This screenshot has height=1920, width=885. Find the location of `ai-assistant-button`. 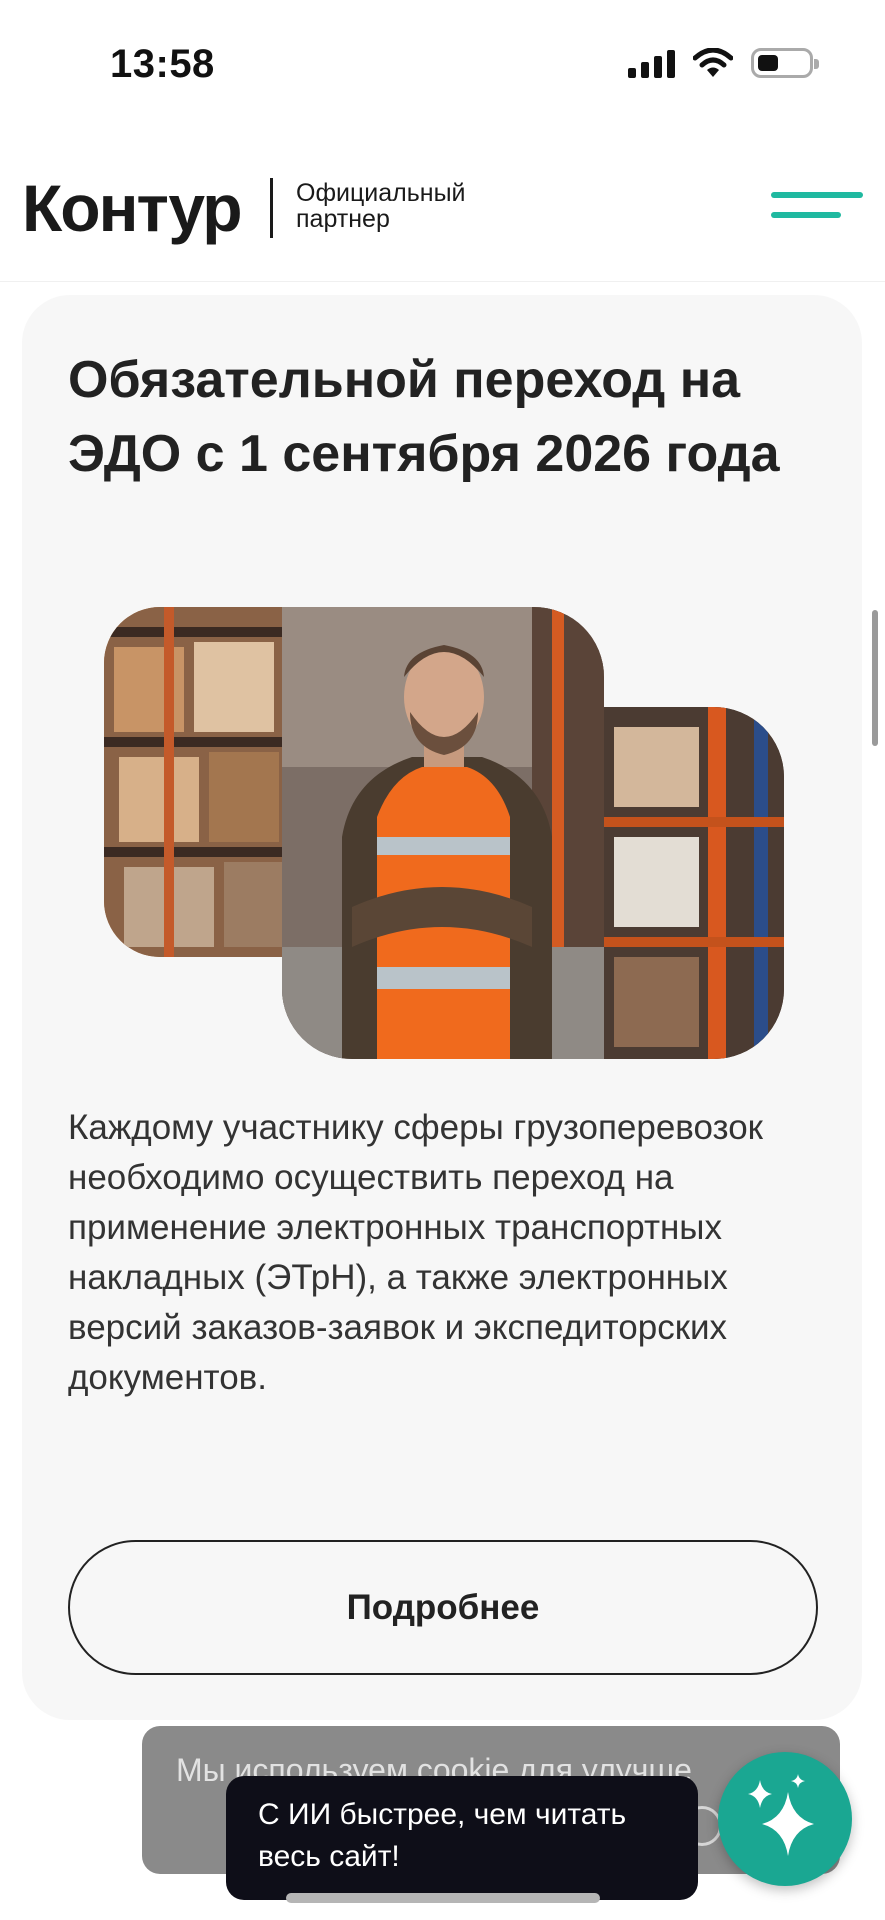

ai-assistant-button is located at coordinates (785, 1819).